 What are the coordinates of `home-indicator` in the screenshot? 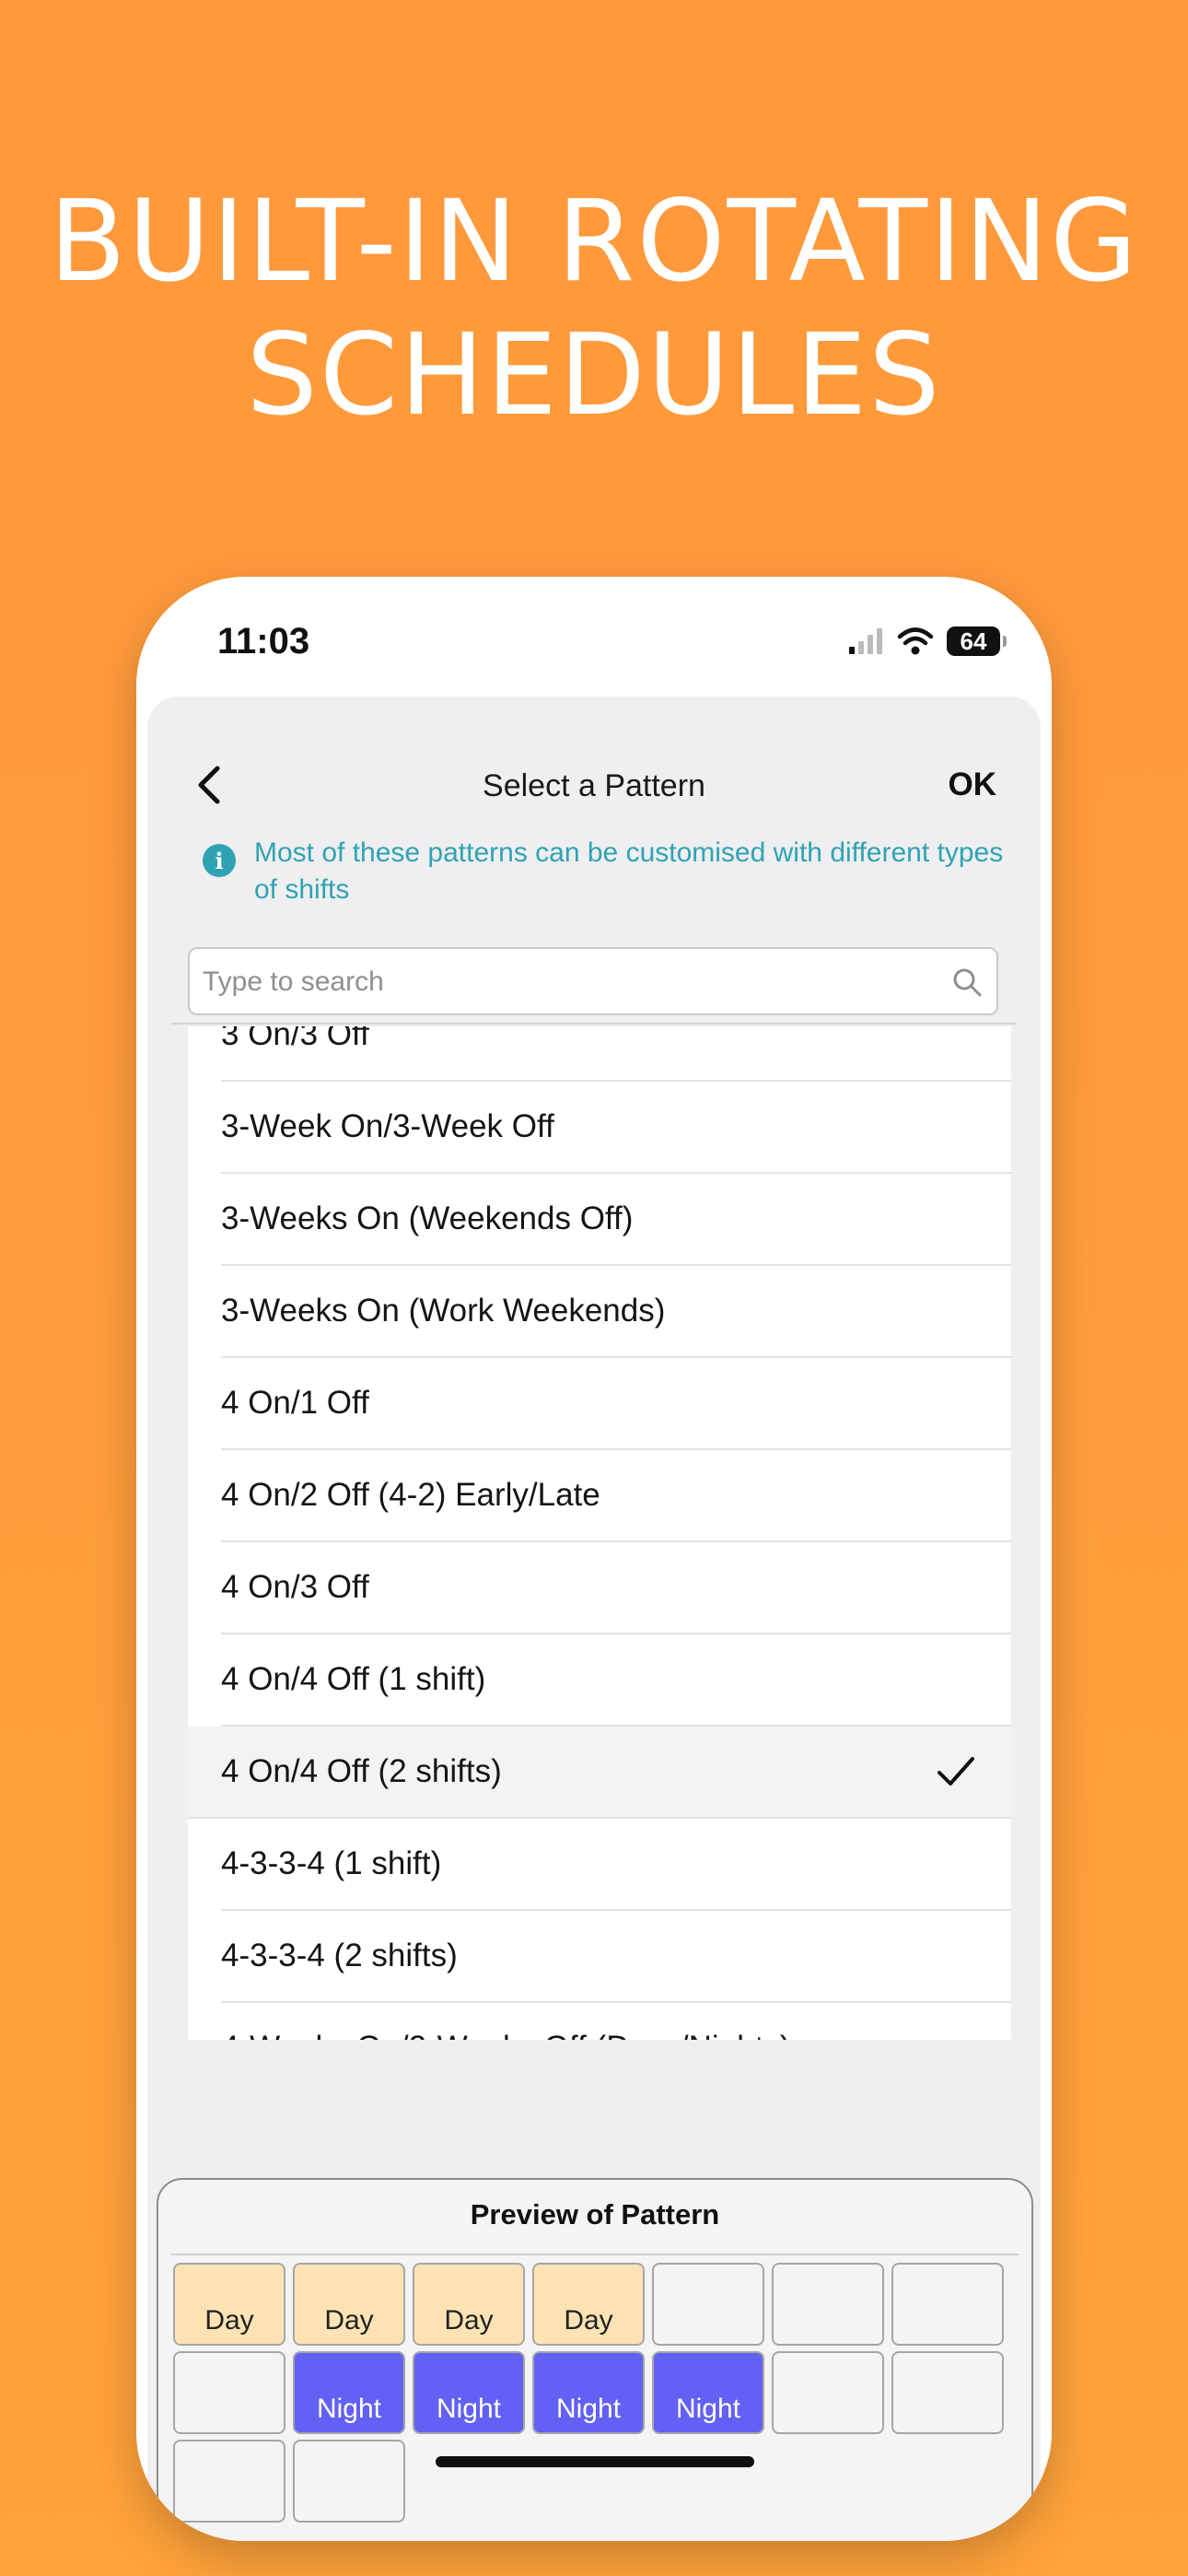 It's located at (595, 2461).